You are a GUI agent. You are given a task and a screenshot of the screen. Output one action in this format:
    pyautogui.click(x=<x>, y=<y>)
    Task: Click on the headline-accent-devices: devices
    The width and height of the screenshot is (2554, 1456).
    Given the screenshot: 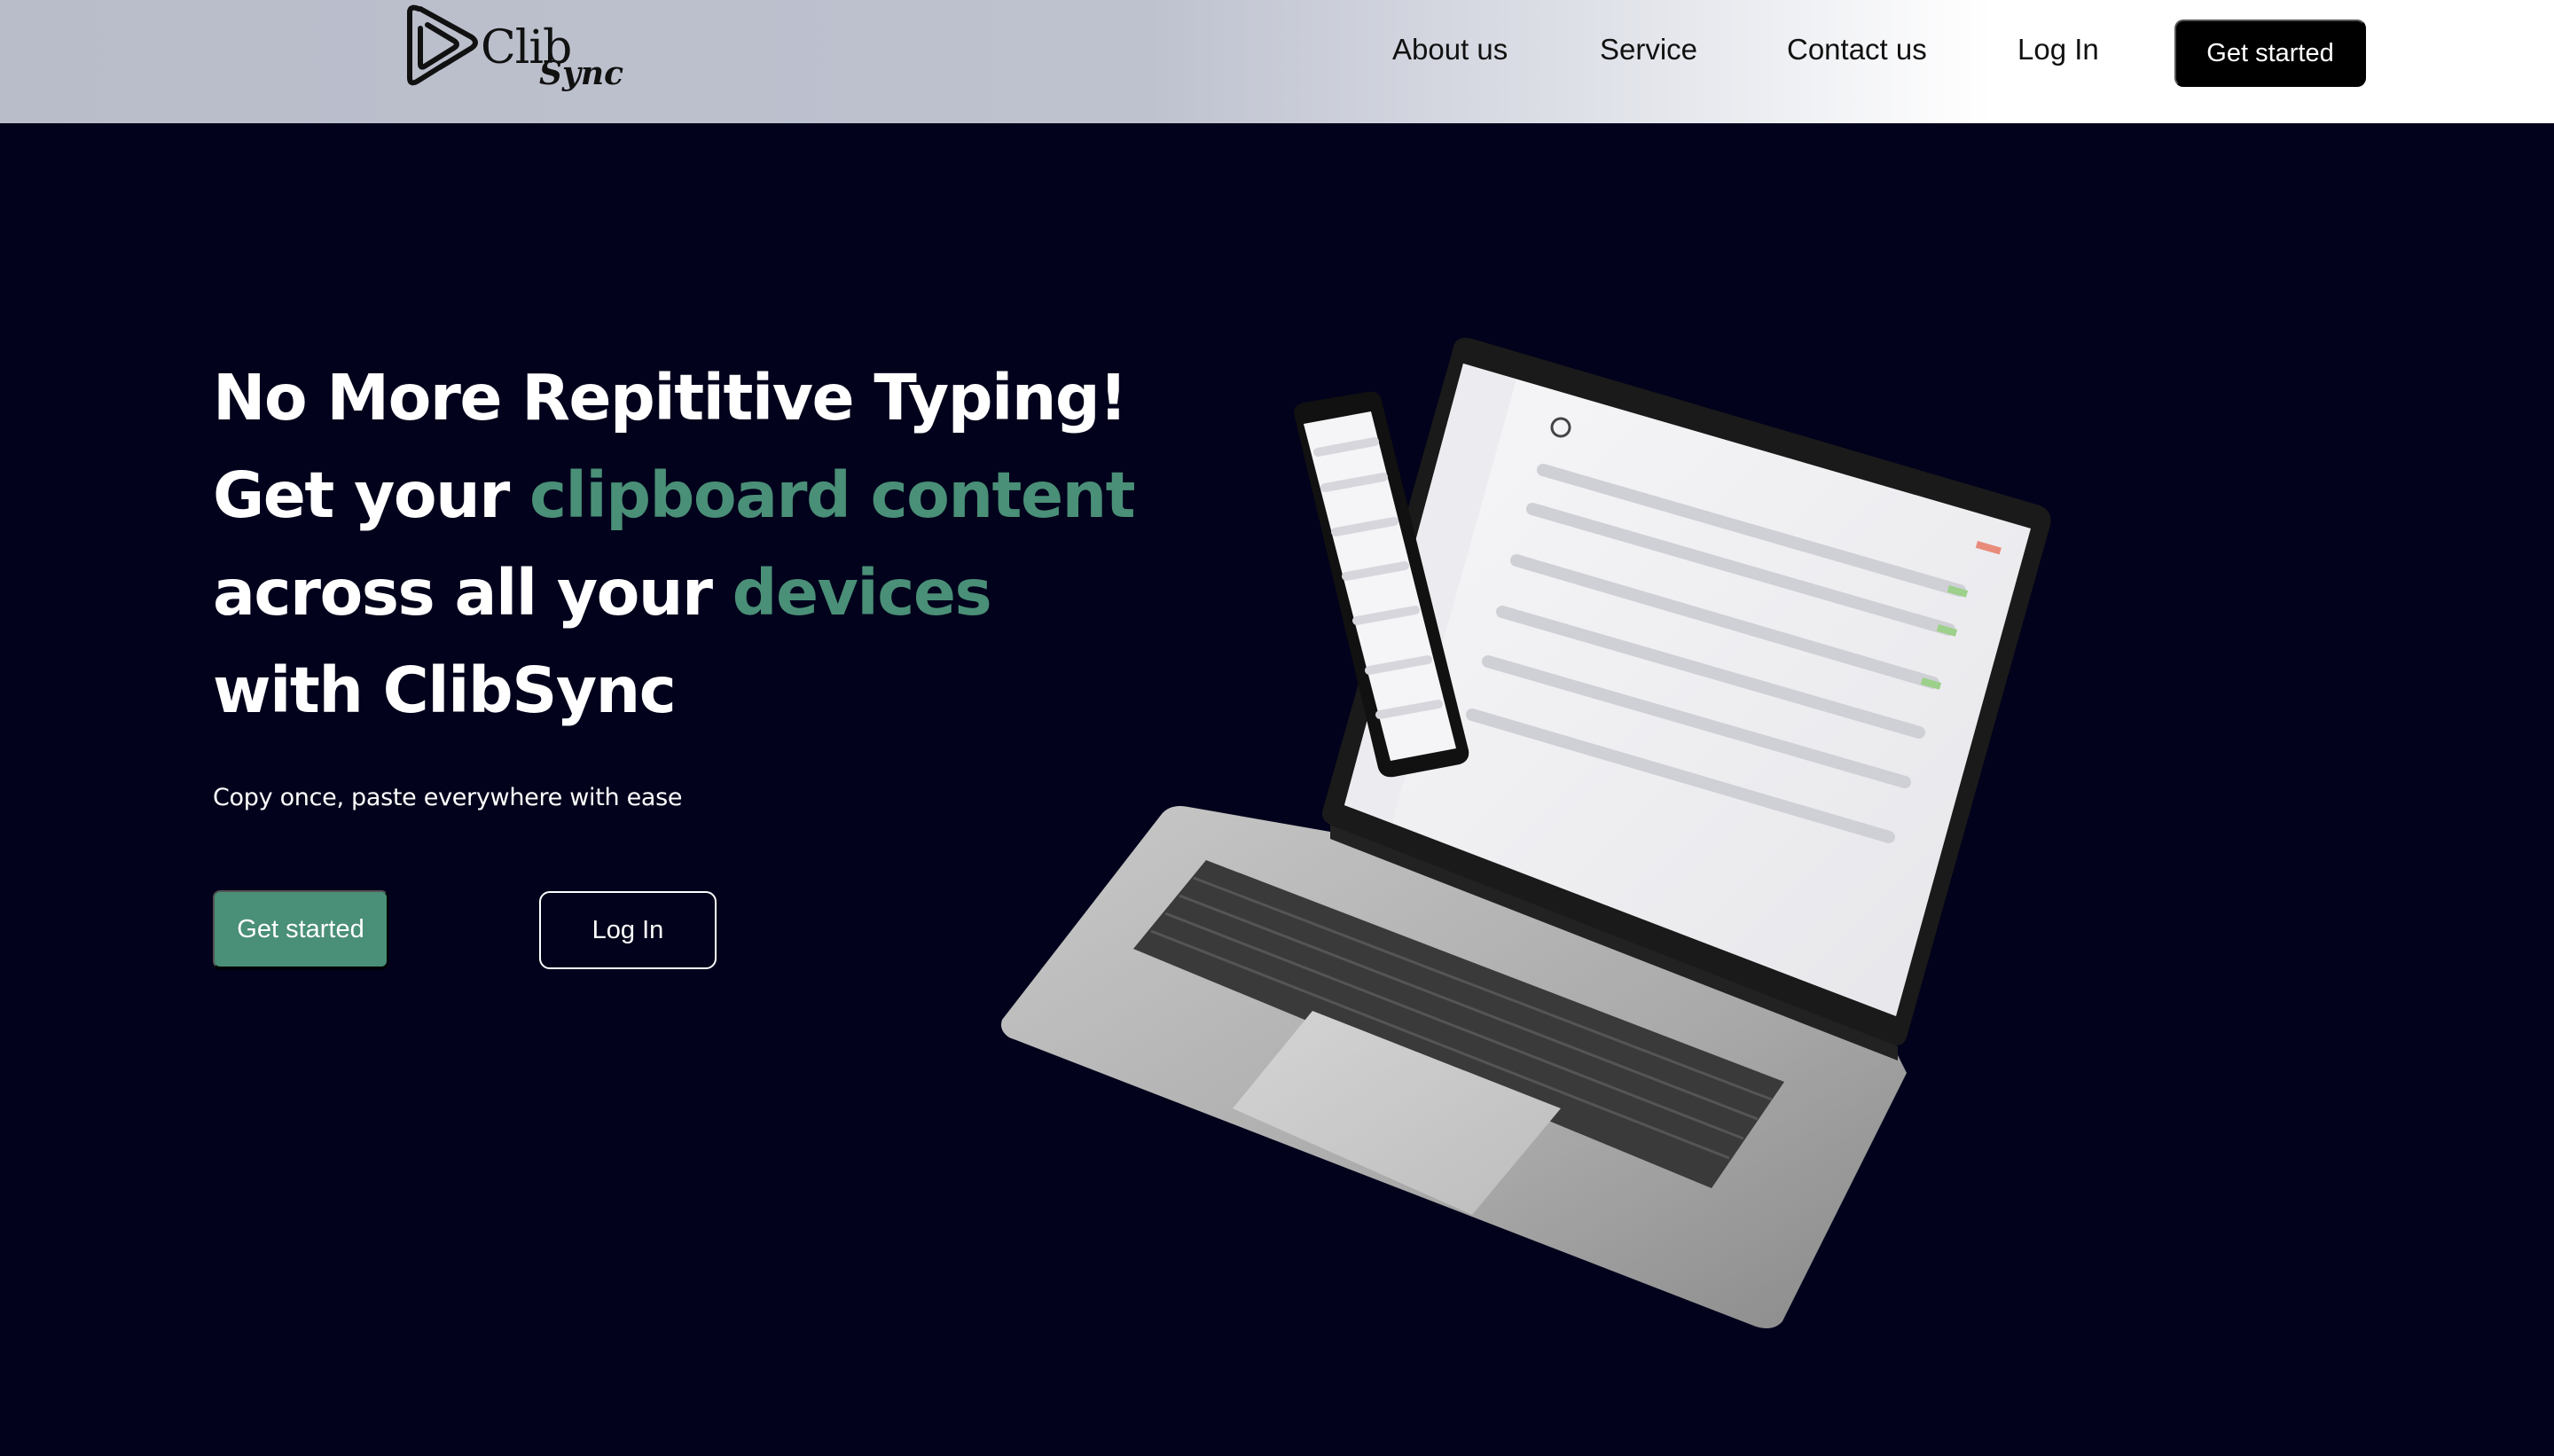 What is the action you would take?
    pyautogui.click(x=862, y=593)
    